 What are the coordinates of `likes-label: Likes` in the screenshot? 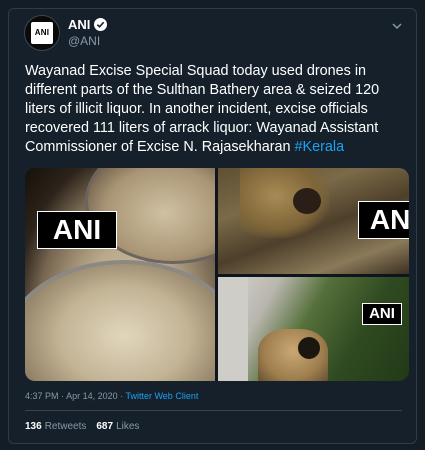 It's located at (128, 426).